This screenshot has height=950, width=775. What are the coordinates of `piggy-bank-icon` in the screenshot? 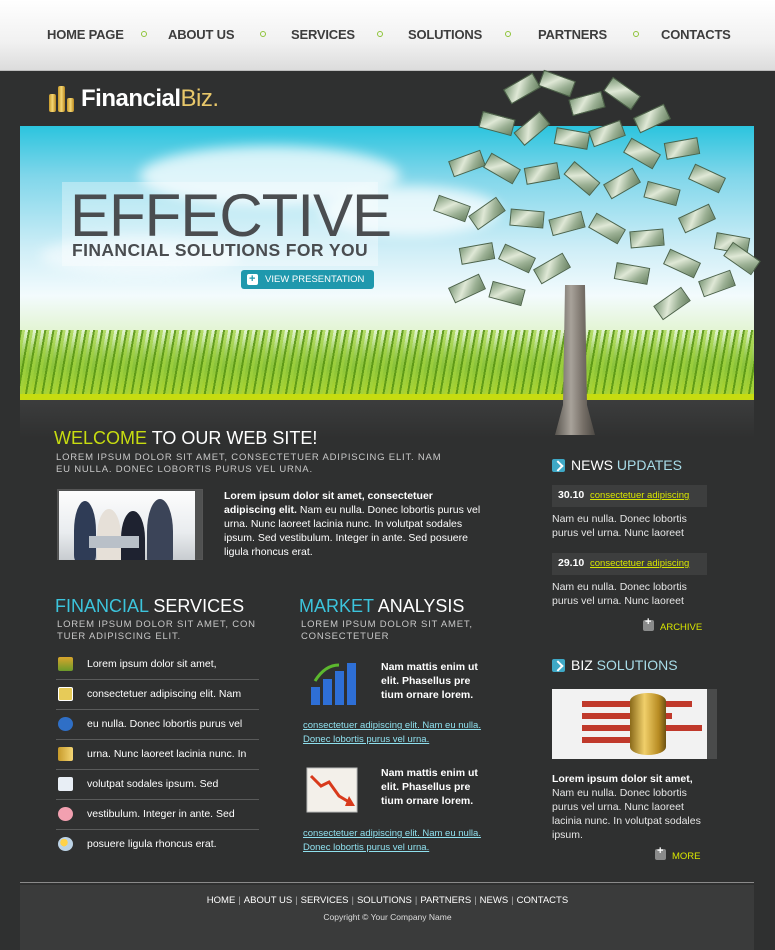 It's located at (65, 814).